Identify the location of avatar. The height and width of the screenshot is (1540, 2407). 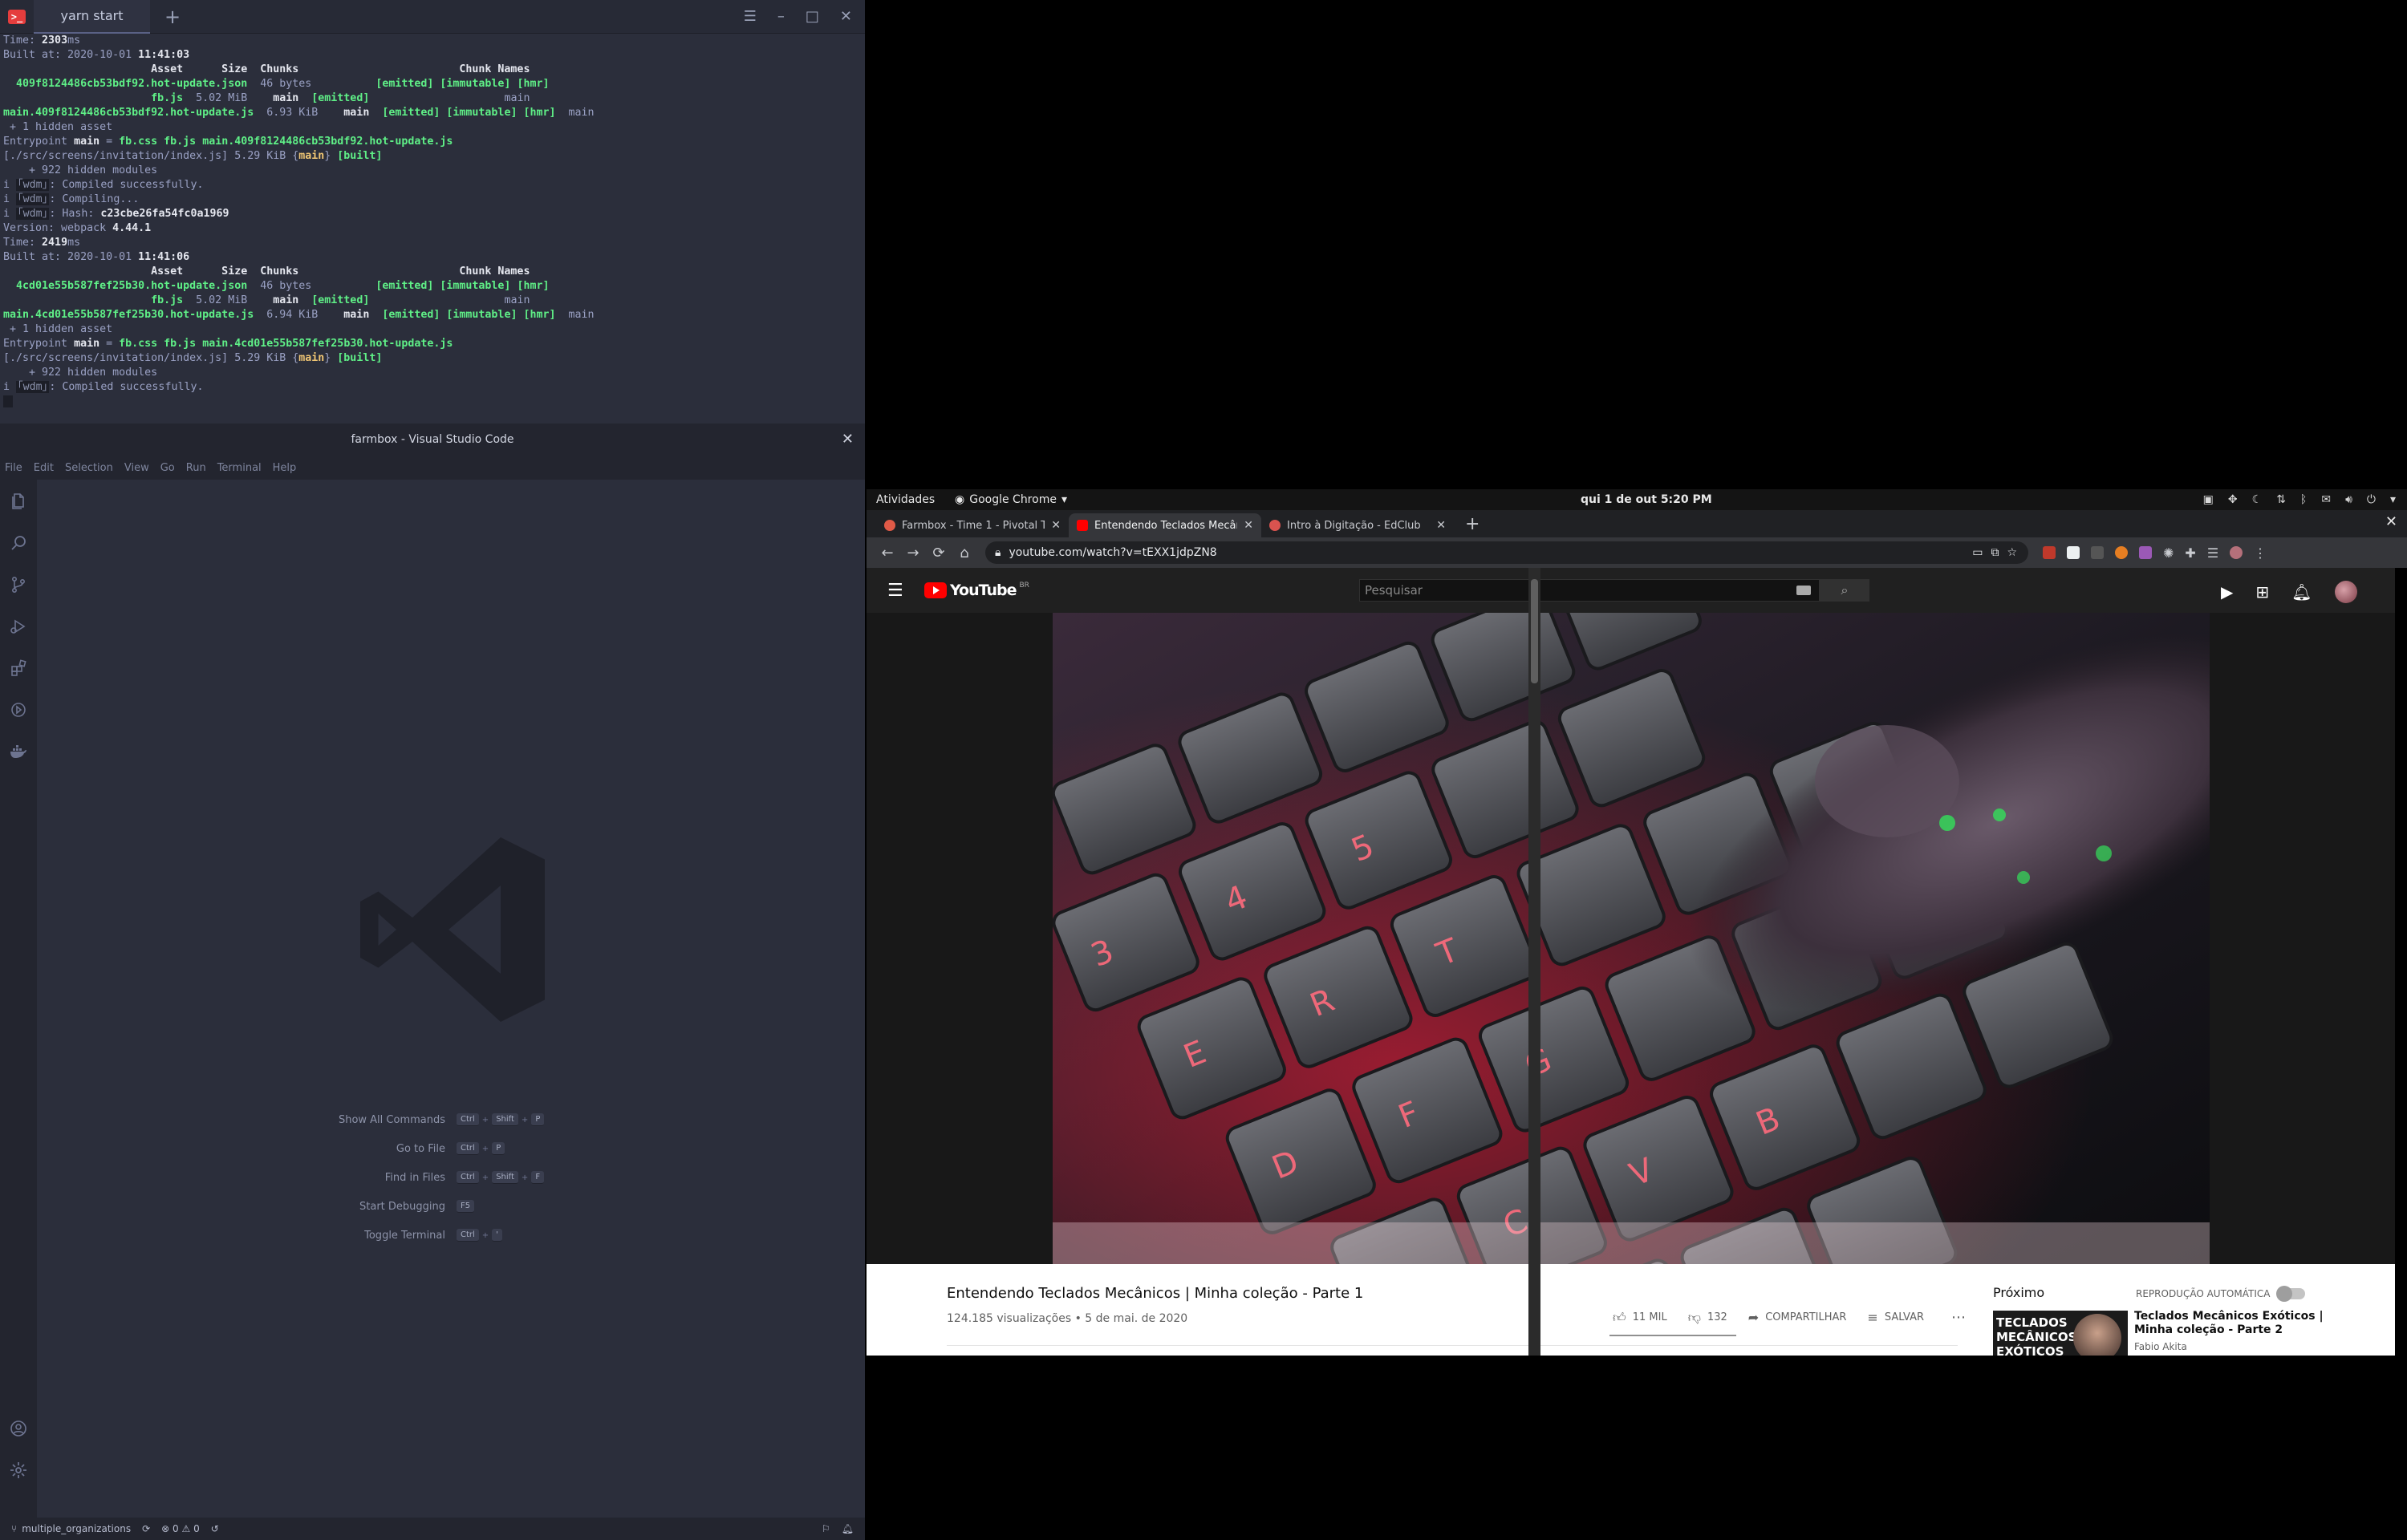
(2346, 592).